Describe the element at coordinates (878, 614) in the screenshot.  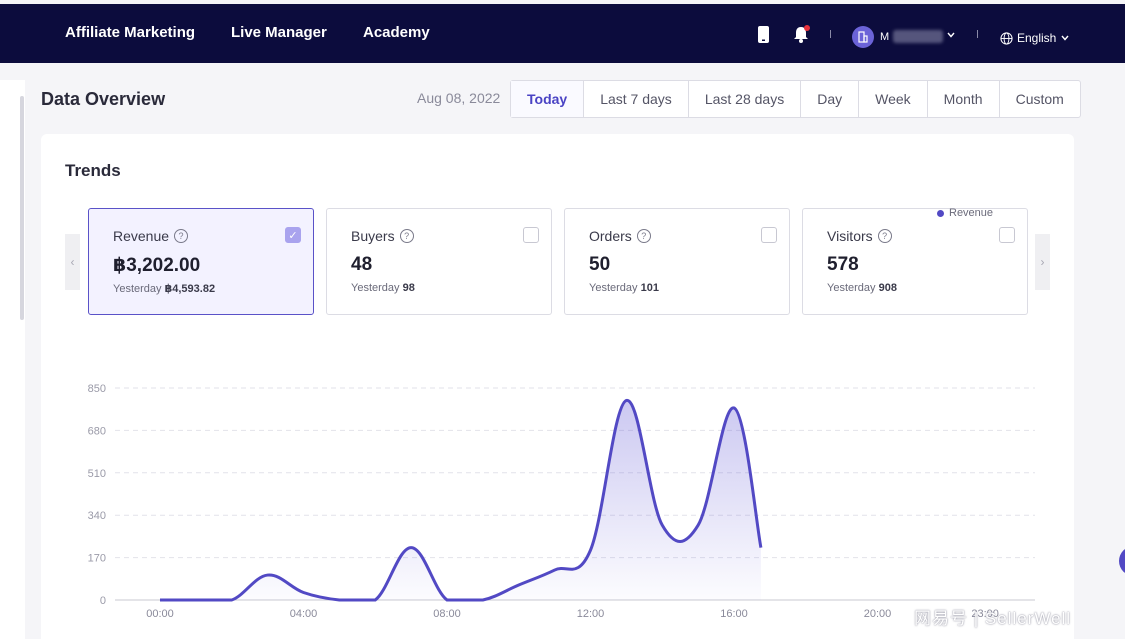
I see `x-tick-label: 20:00` at that location.